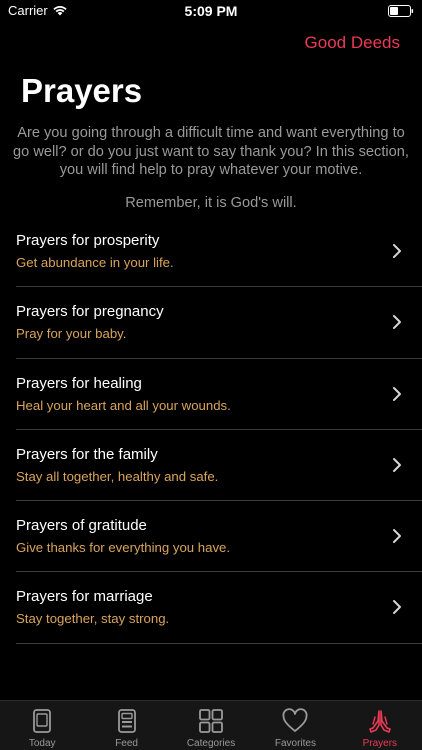  I want to click on remember-text: Remember, it is God's will., so click(211, 203).